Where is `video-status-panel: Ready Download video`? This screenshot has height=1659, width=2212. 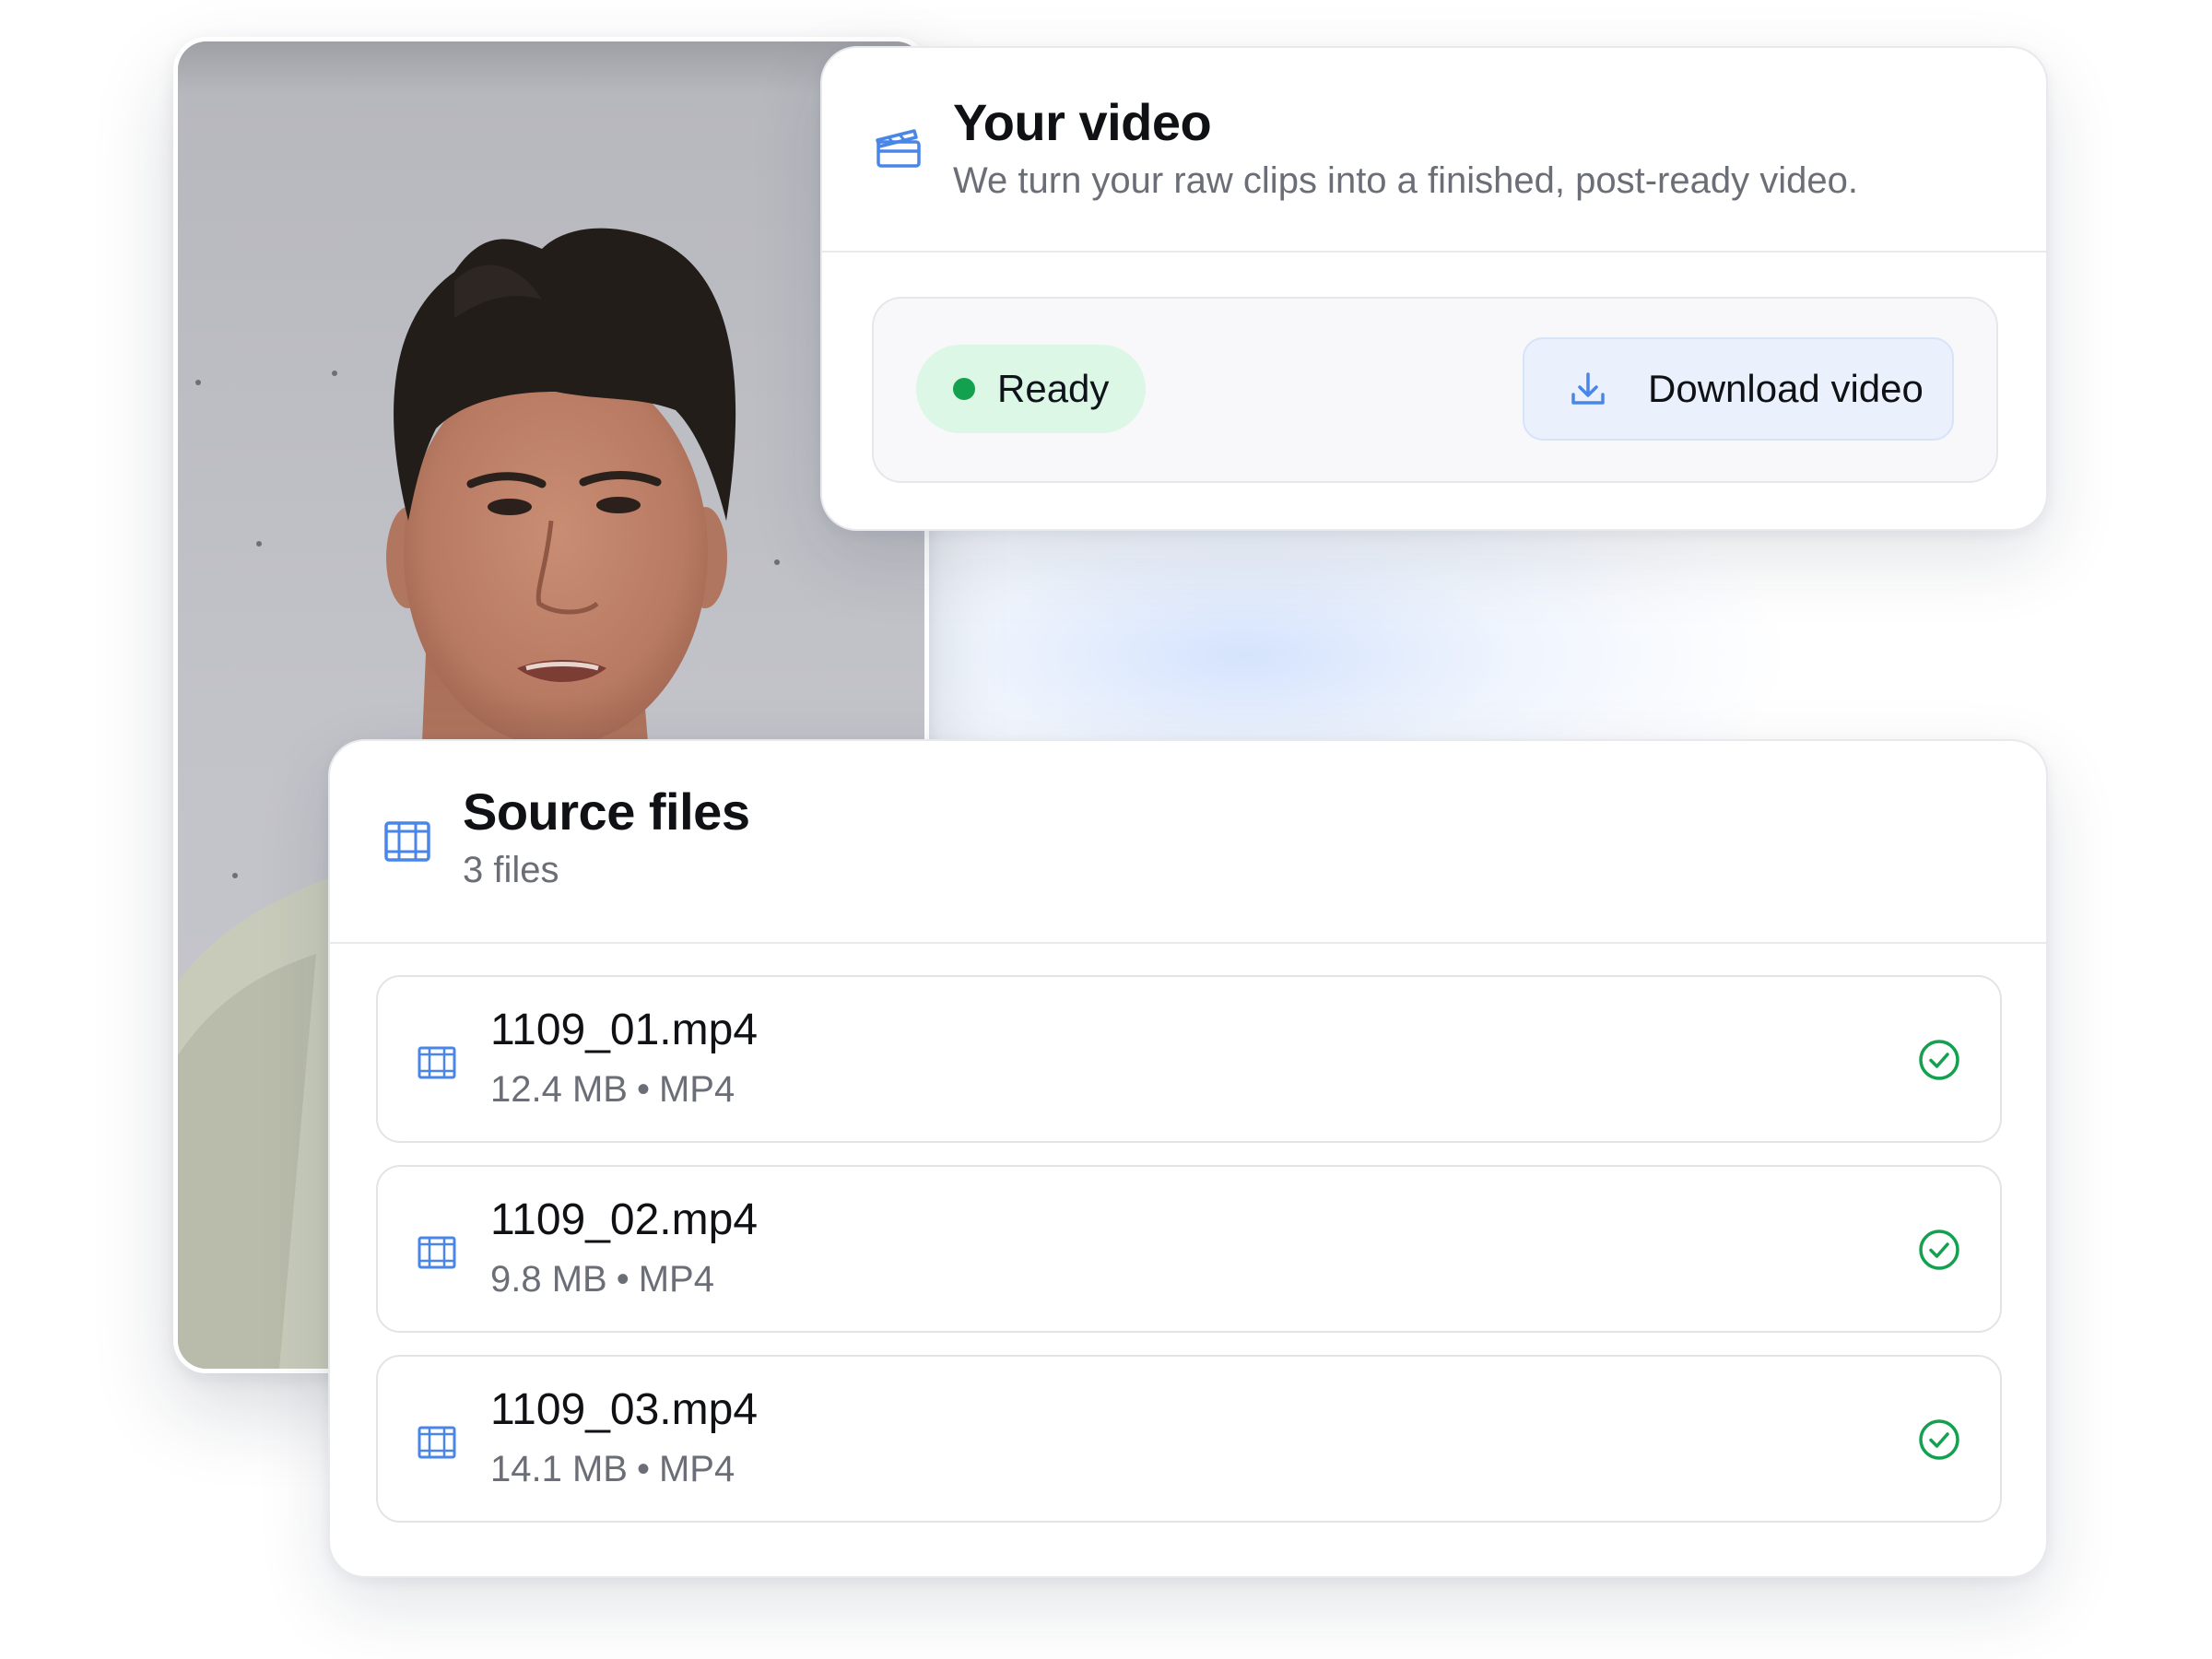 video-status-panel: Ready Download video is located at coordinates (1435, 390).